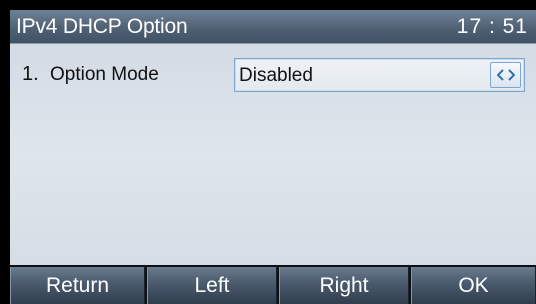 Image resolution: width=536 pixels, height=304 pixels. What do you see at coordinates (473, 285) in the screenshot?
I see `ok-button: OK` at bounding box center [473, 285].